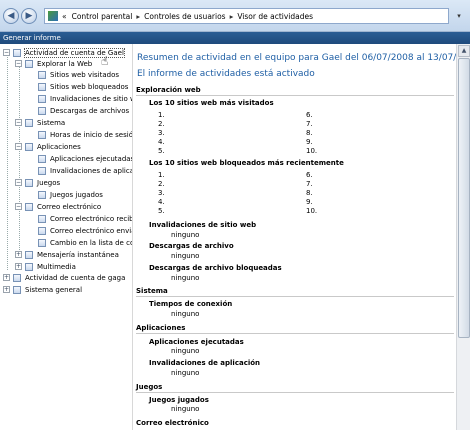 The width and height of the screenshot is (470, 430). I want to click on tree-item-games-played: Juegos jugados, so click(70, 194).